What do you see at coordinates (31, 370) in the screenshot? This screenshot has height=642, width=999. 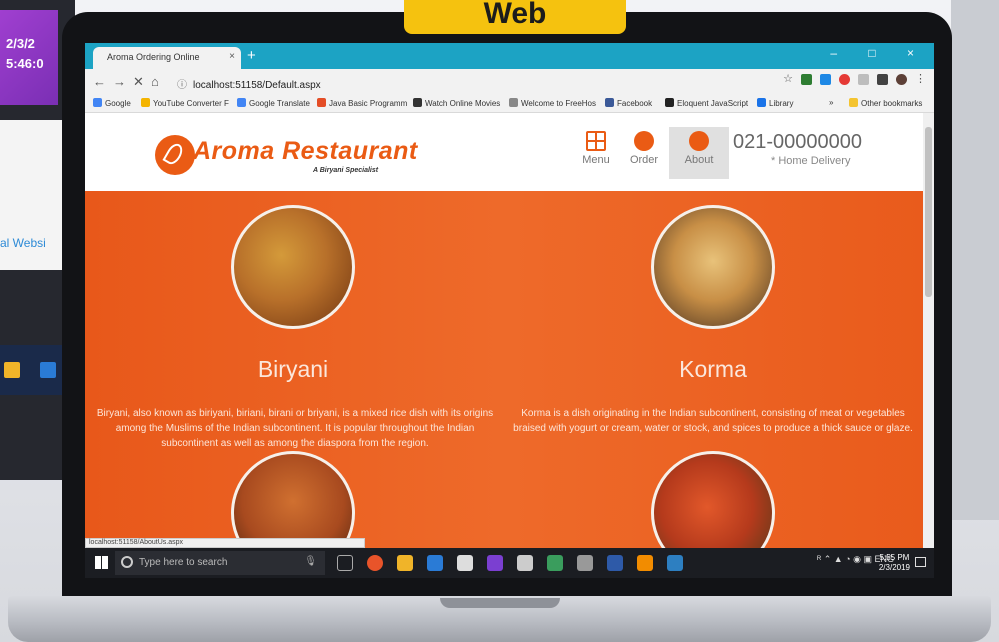 I see `background-taskbar` at bounding box center [31, 370].